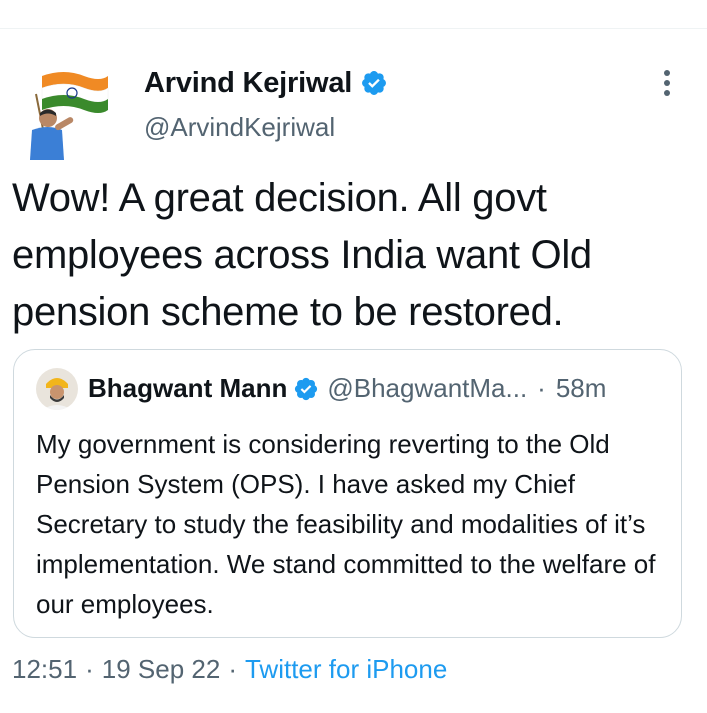  What do you see at coordinates (187, 388) in the screenshot?
I see `quoted-author-name: Bhagwant Mann` at bounding box center [187, 388].